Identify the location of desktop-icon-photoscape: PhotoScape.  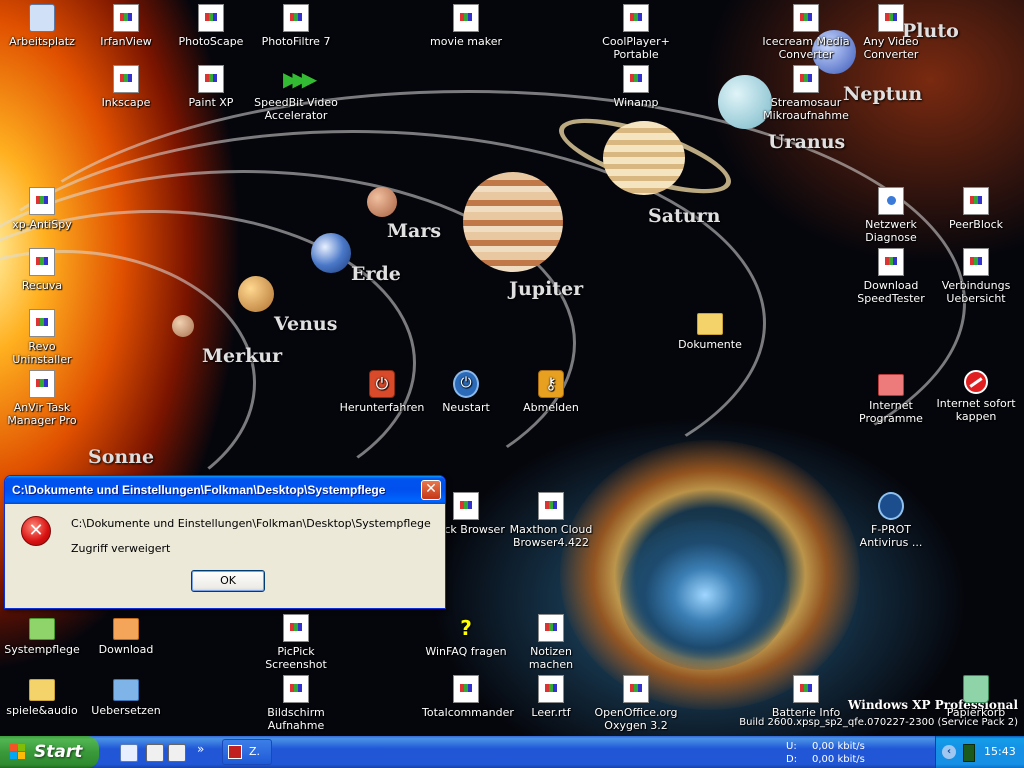
(211, 26).